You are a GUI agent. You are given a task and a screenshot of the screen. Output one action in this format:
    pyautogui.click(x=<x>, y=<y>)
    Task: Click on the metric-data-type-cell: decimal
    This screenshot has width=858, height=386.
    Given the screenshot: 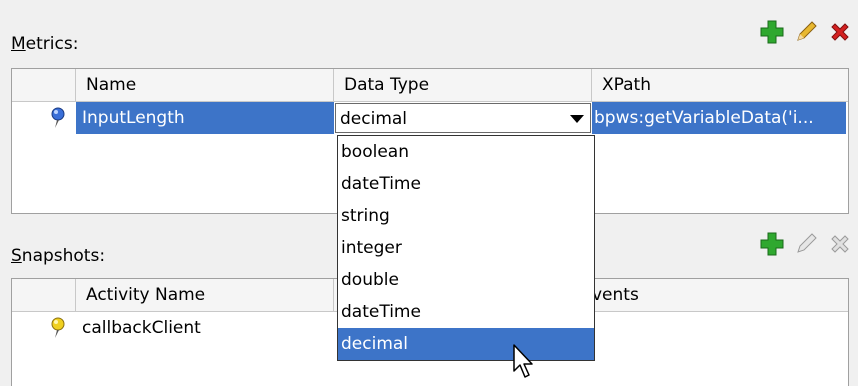 What is the action you would take?
    pyautogui.click(x=463, y=118)
    